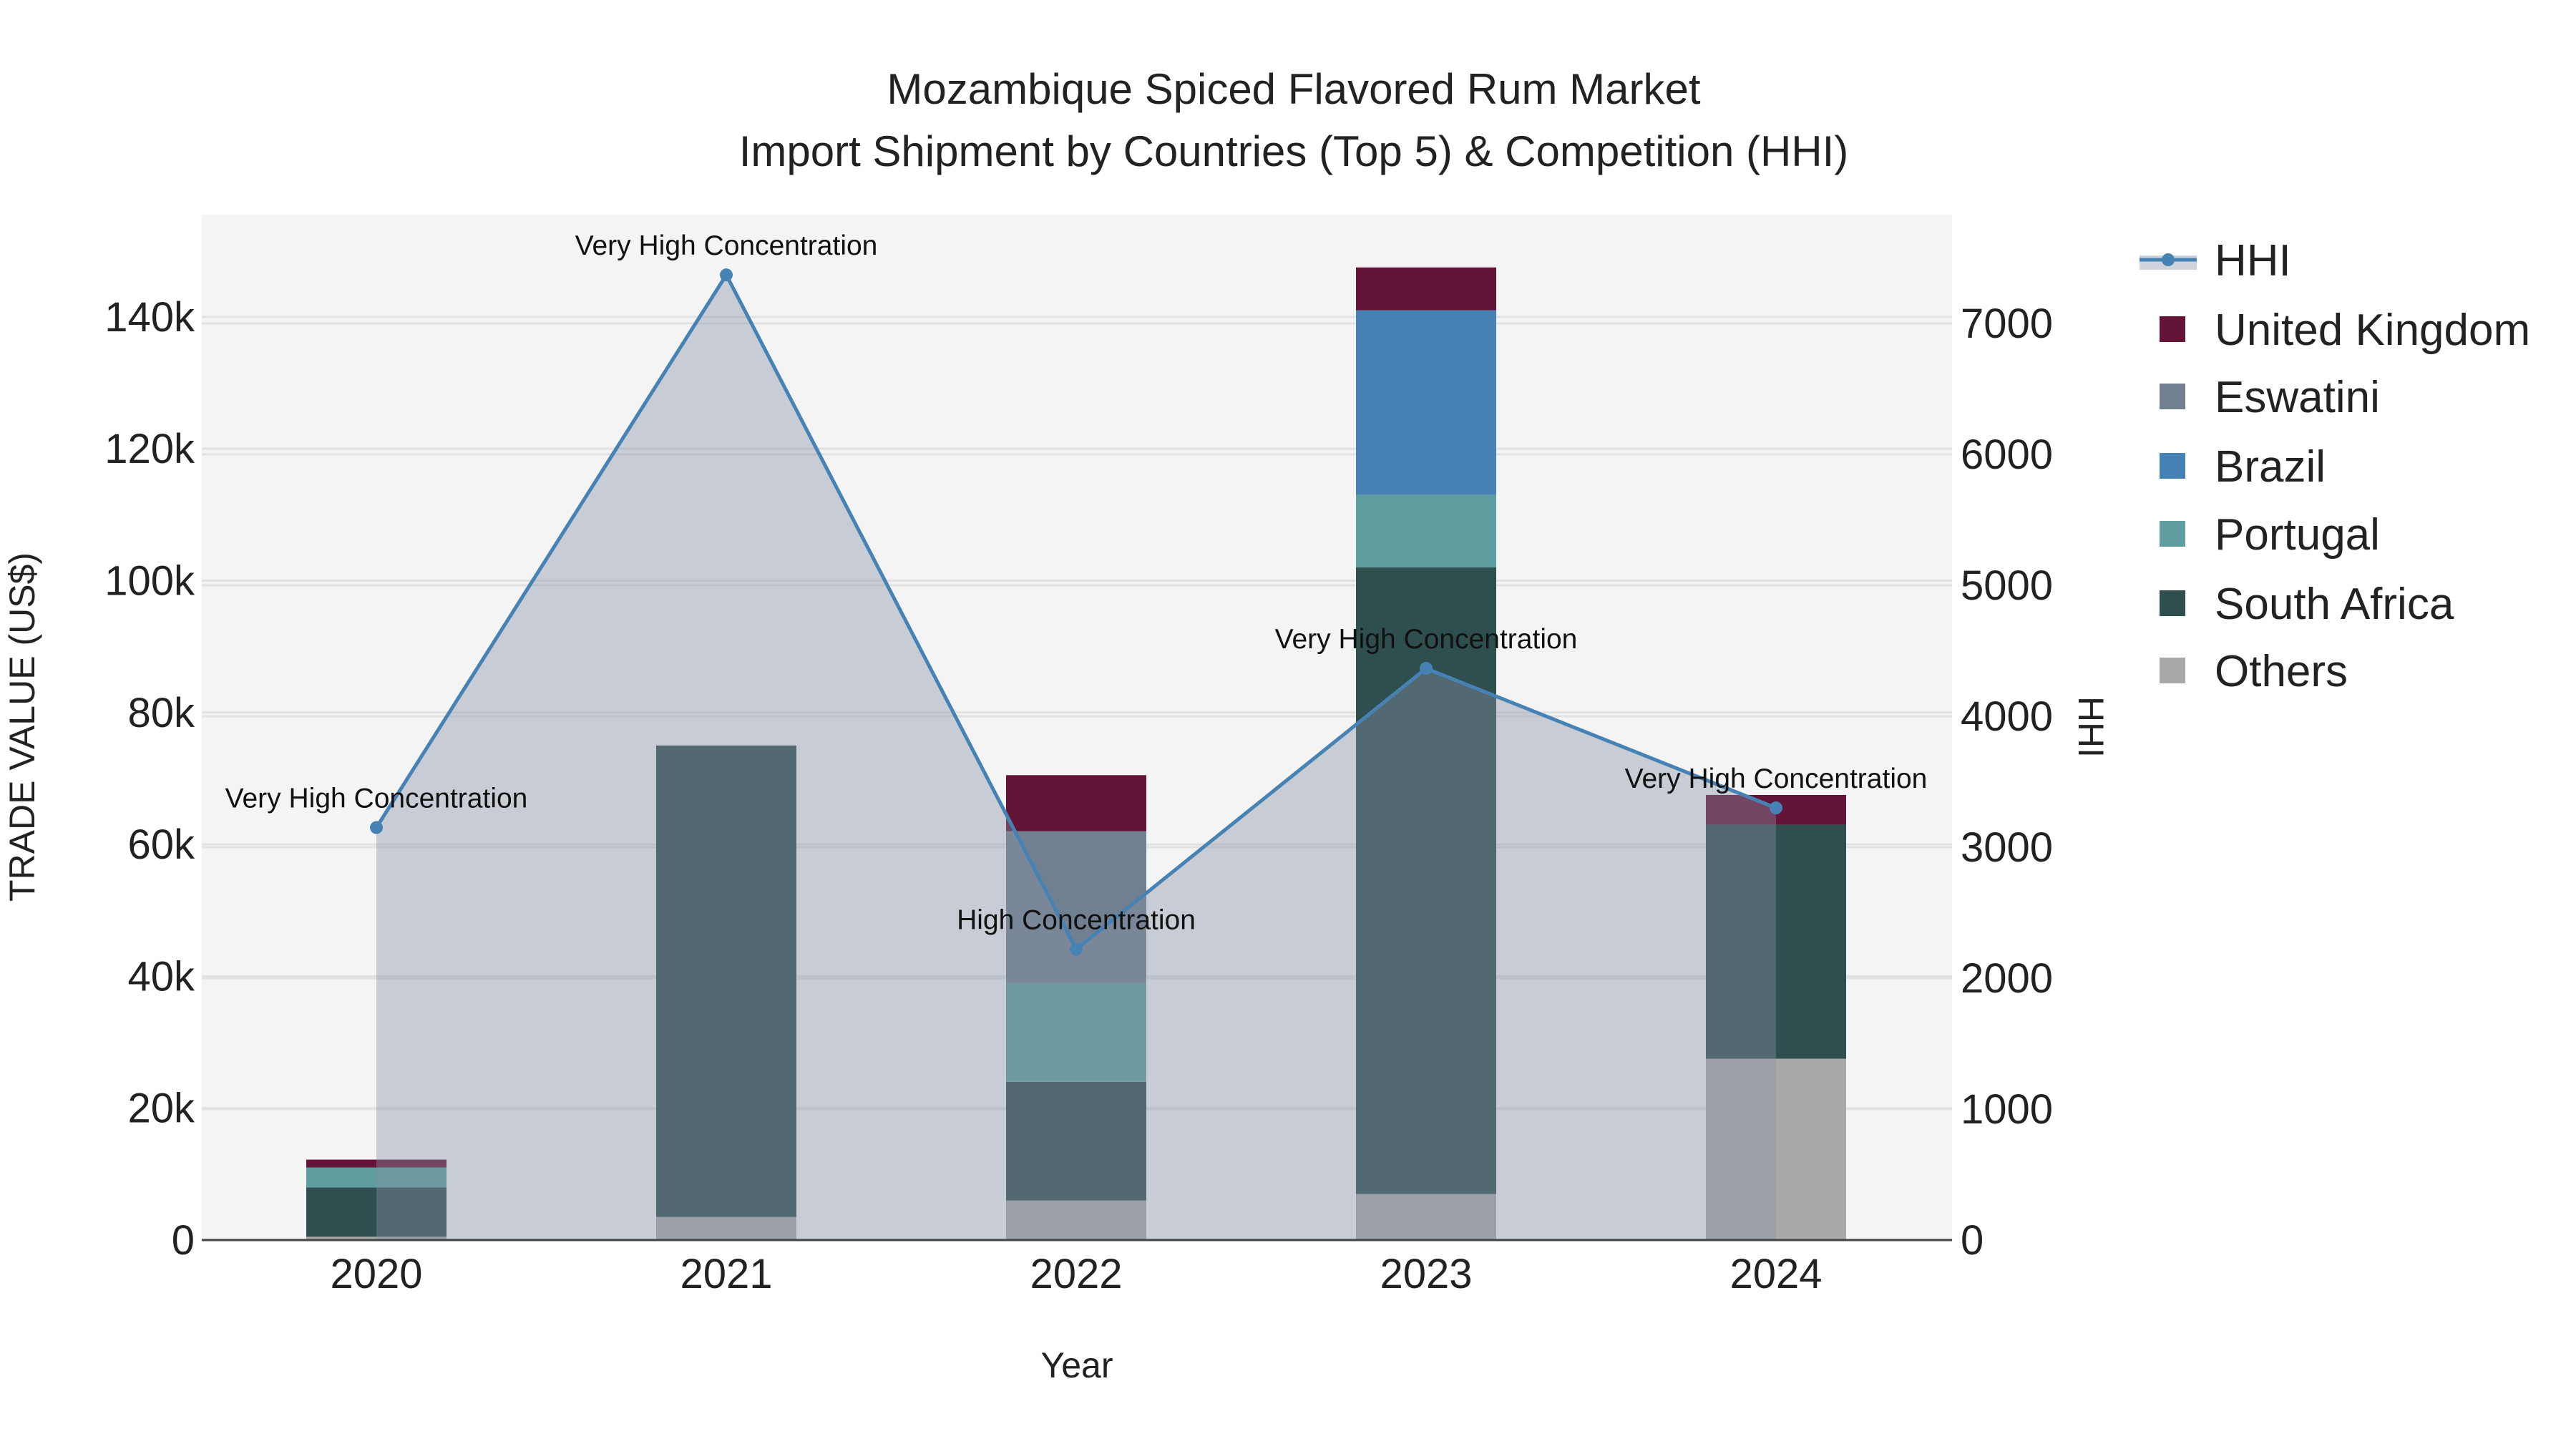  I want to click on y2-tick-label: 1000, so click(2007, 1109).